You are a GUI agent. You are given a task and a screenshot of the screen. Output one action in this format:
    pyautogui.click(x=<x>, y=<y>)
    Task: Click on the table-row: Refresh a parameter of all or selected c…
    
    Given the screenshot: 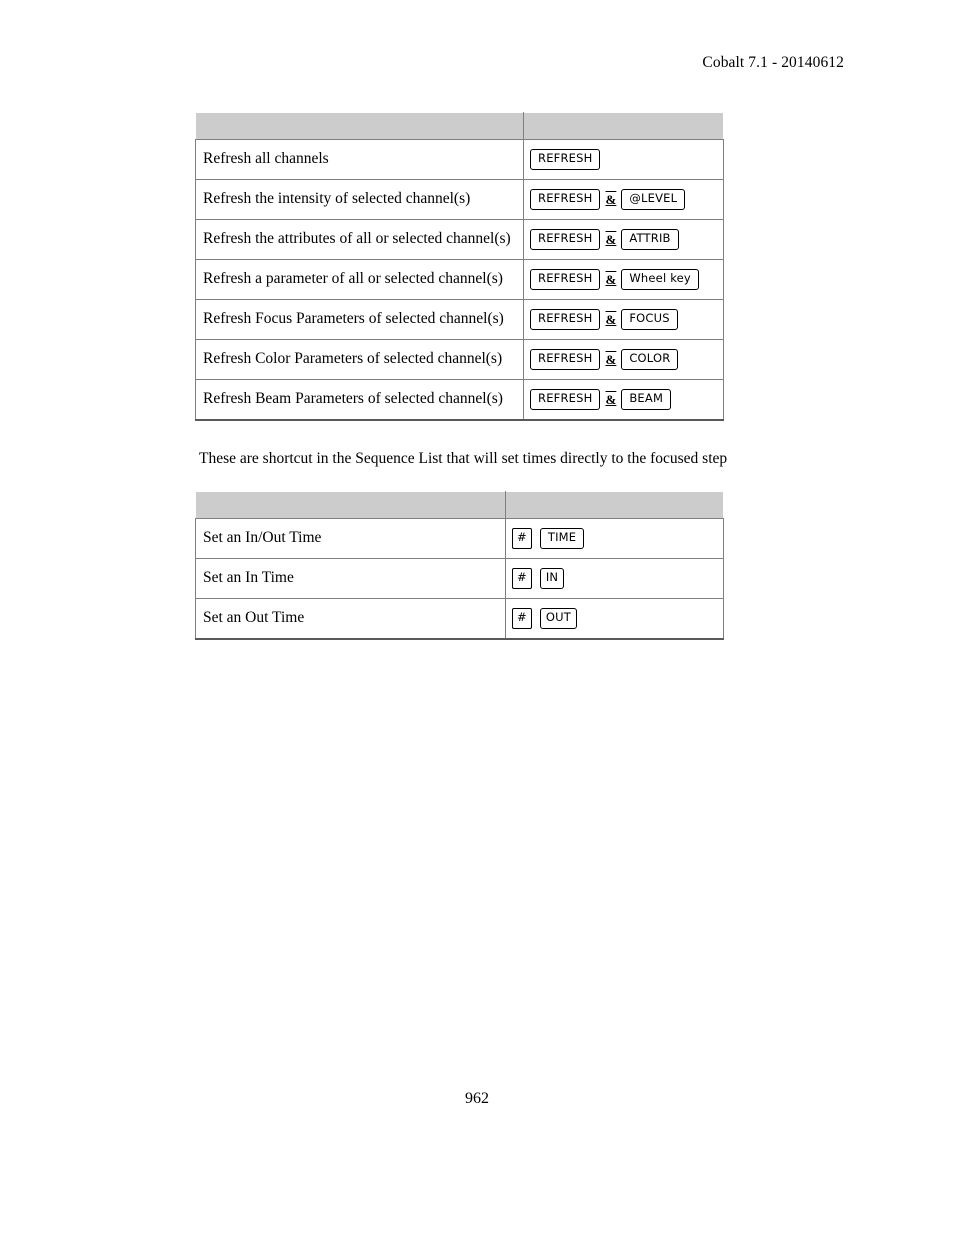 What is the action you would take?
    pyautogui.click(x=459, y=279)
    